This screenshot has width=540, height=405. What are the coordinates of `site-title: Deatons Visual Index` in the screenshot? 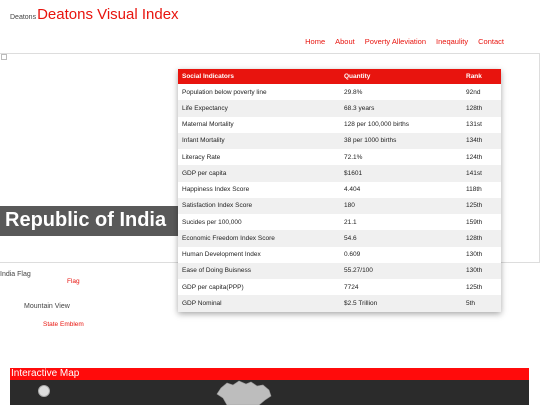 It's located at (107, 14).